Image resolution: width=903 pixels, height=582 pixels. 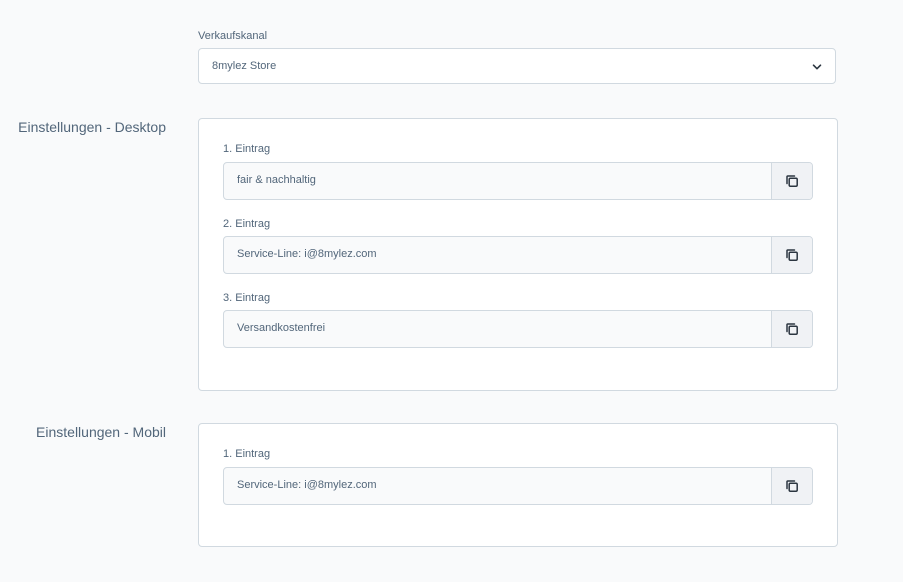 What do you see at coordinates (233, 36) in the screenshot?
I see `sales-channel-label: Verkaufskanal` at bounding box center [233, 36].